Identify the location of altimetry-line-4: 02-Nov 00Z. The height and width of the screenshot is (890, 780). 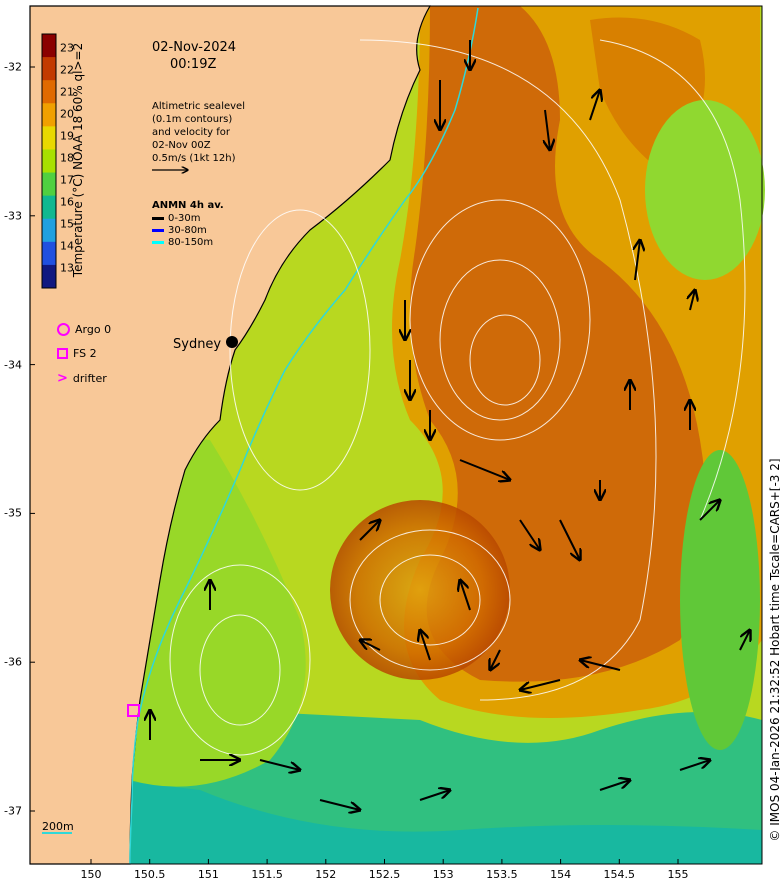
(181, 145).